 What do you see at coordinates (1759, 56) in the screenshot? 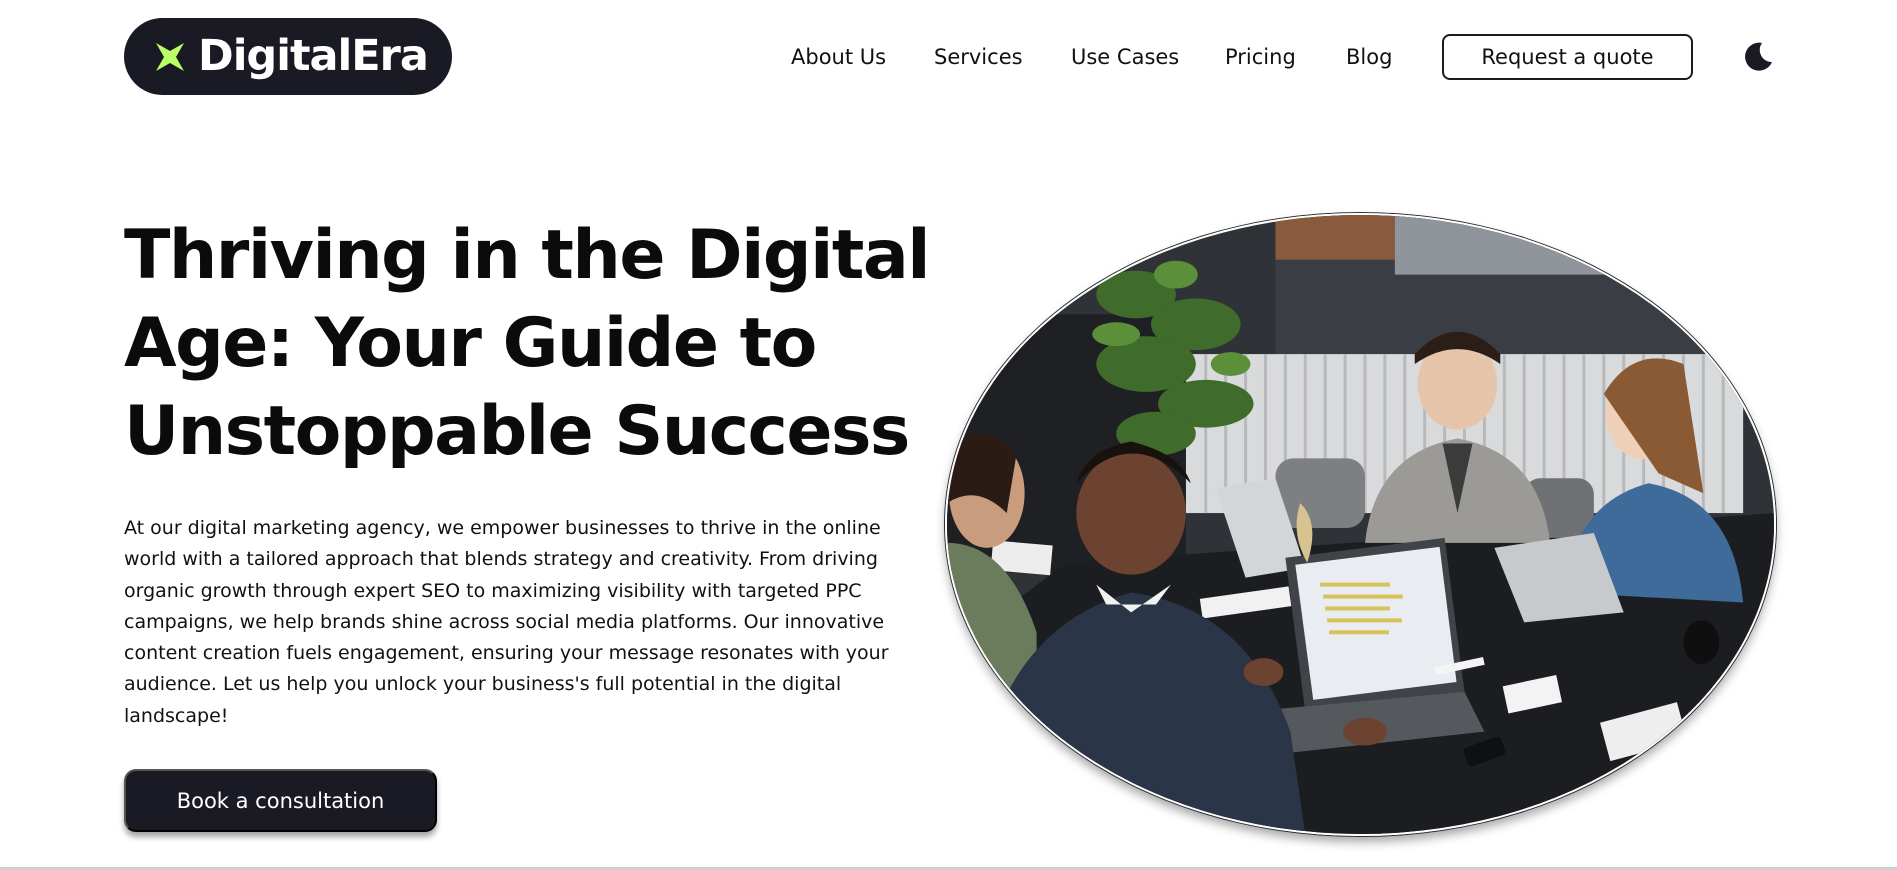
I see `moon-icon` at bounding box center [1759, 56].